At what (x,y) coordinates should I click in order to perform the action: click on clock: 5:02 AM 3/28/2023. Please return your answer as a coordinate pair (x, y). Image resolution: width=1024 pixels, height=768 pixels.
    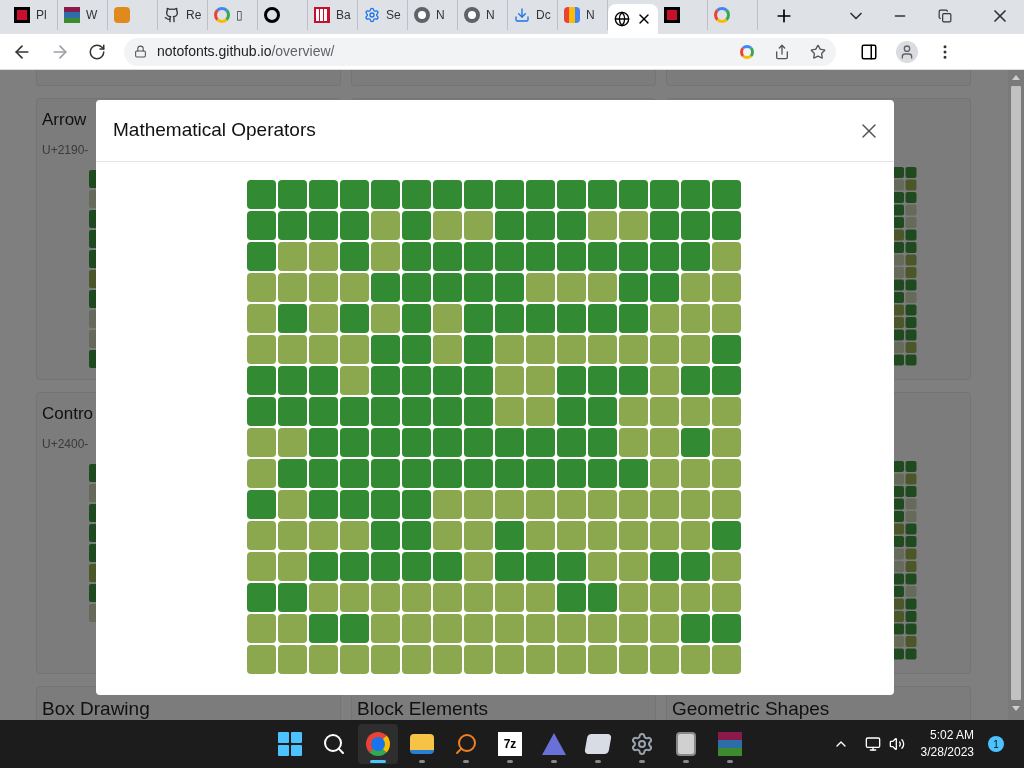
    Looking at the image, I should click on (947, 744).